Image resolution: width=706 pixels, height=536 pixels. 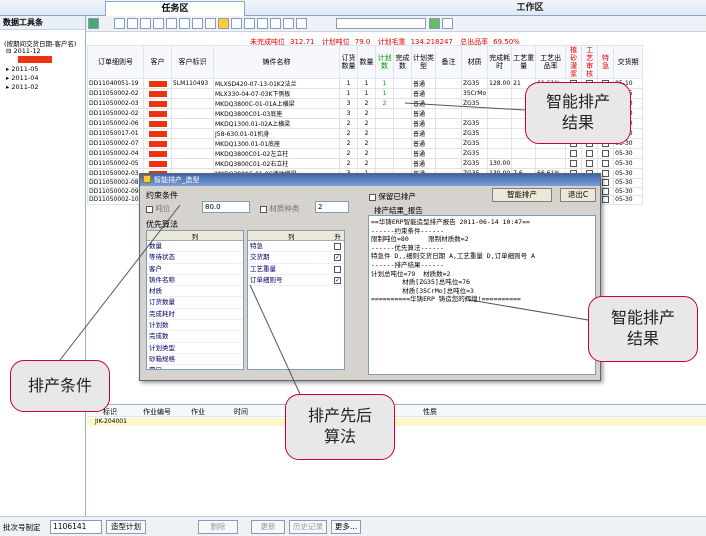 I want to click on plan-button: 造型计划, so click(x=126, y=527).